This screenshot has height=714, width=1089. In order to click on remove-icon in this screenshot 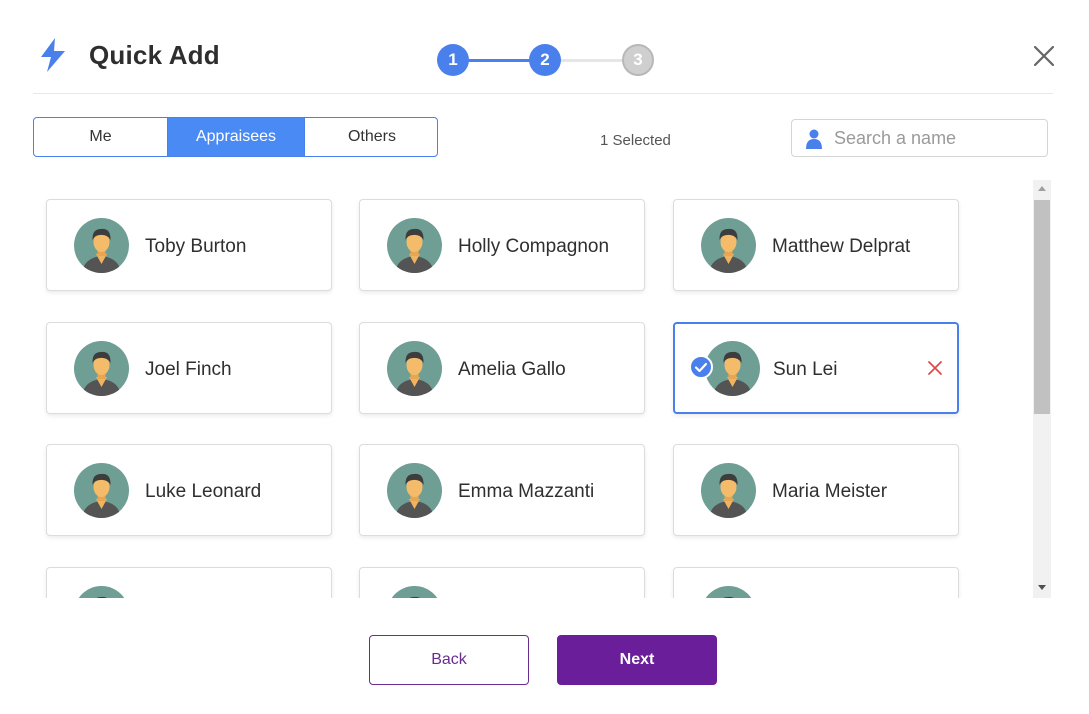, I will do `click(935, 368)`.